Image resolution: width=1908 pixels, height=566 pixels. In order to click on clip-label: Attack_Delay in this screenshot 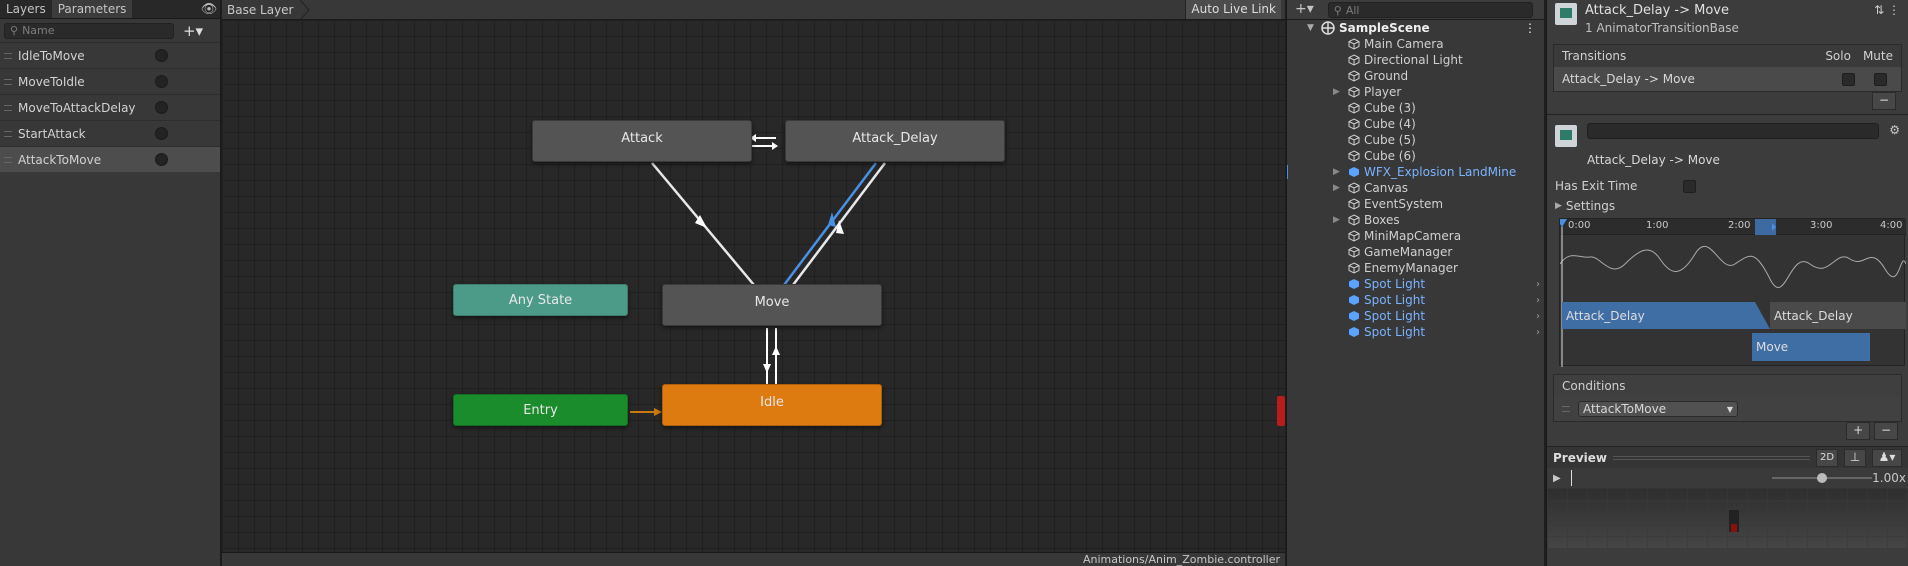, I will do `click(1813, 315)`.